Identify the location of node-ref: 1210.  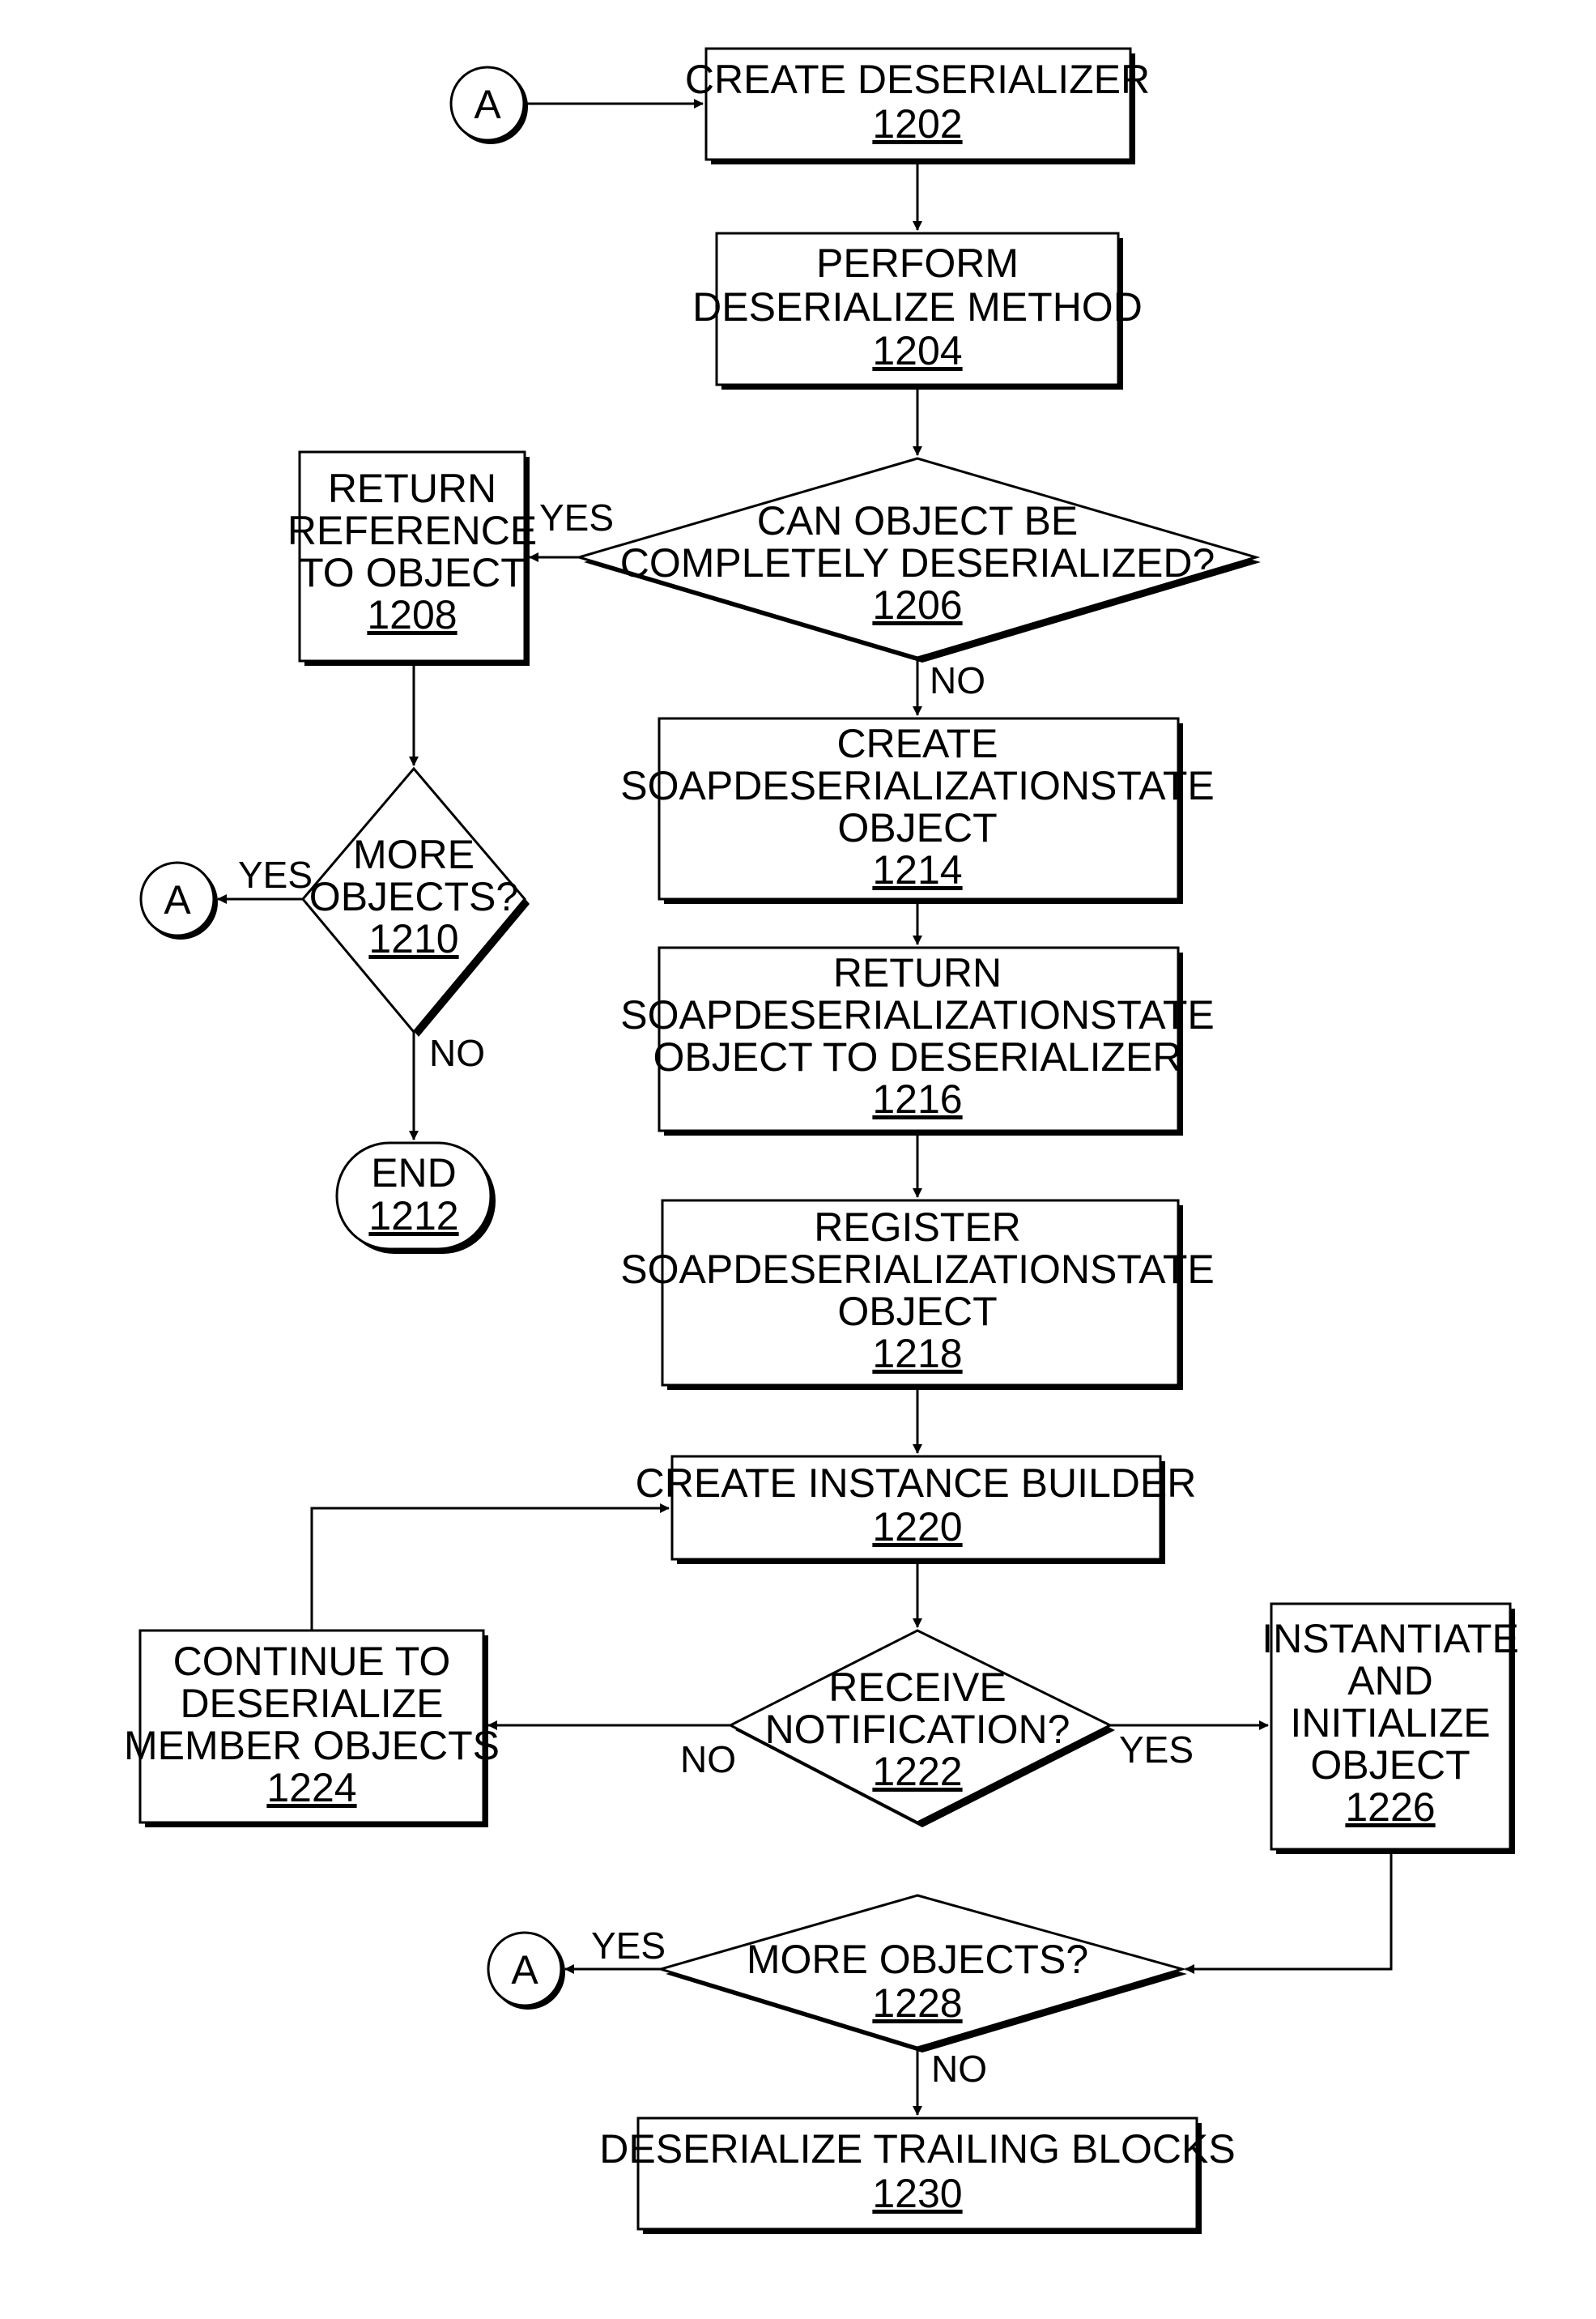
(413, 938).